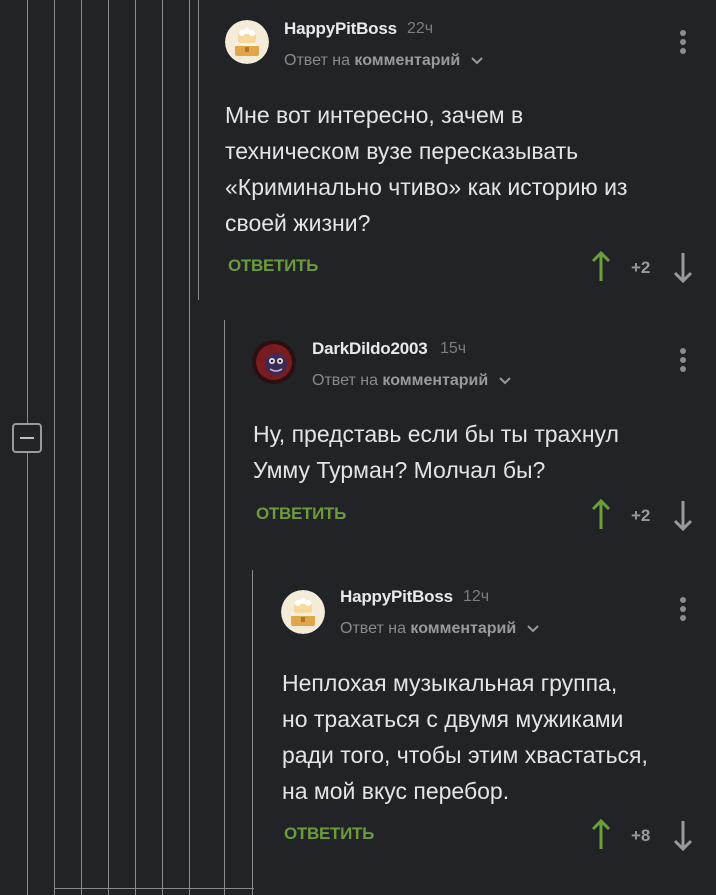 This screenshot has height=895, width=716. I want to click on dark-avatar-icon, so click(274, 362).